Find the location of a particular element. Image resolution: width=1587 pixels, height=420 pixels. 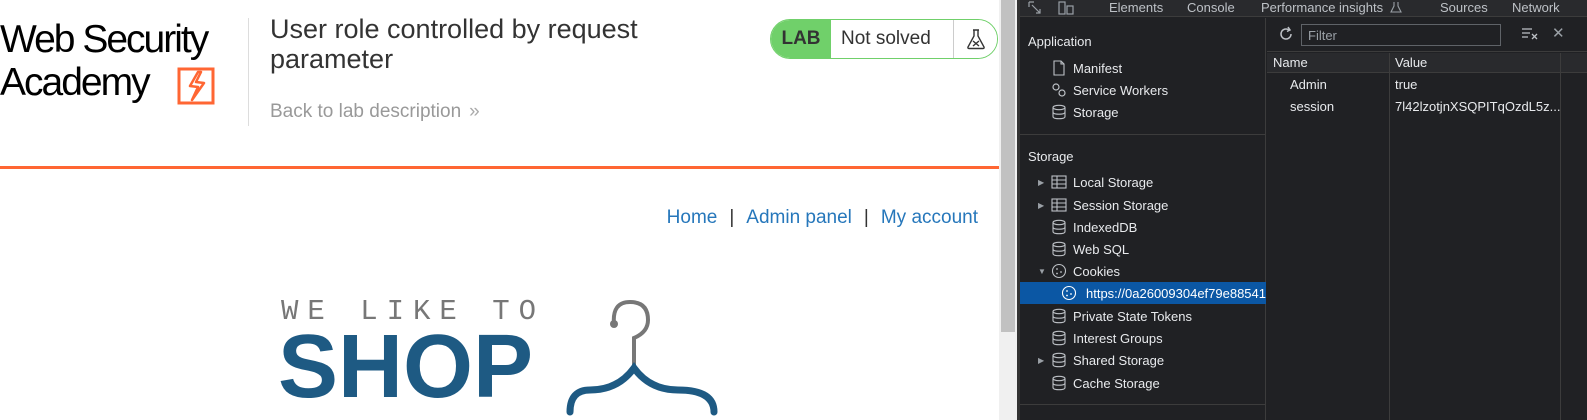

web-security-academy-logo: Web Security Academy is located at coordinates (122, 63).